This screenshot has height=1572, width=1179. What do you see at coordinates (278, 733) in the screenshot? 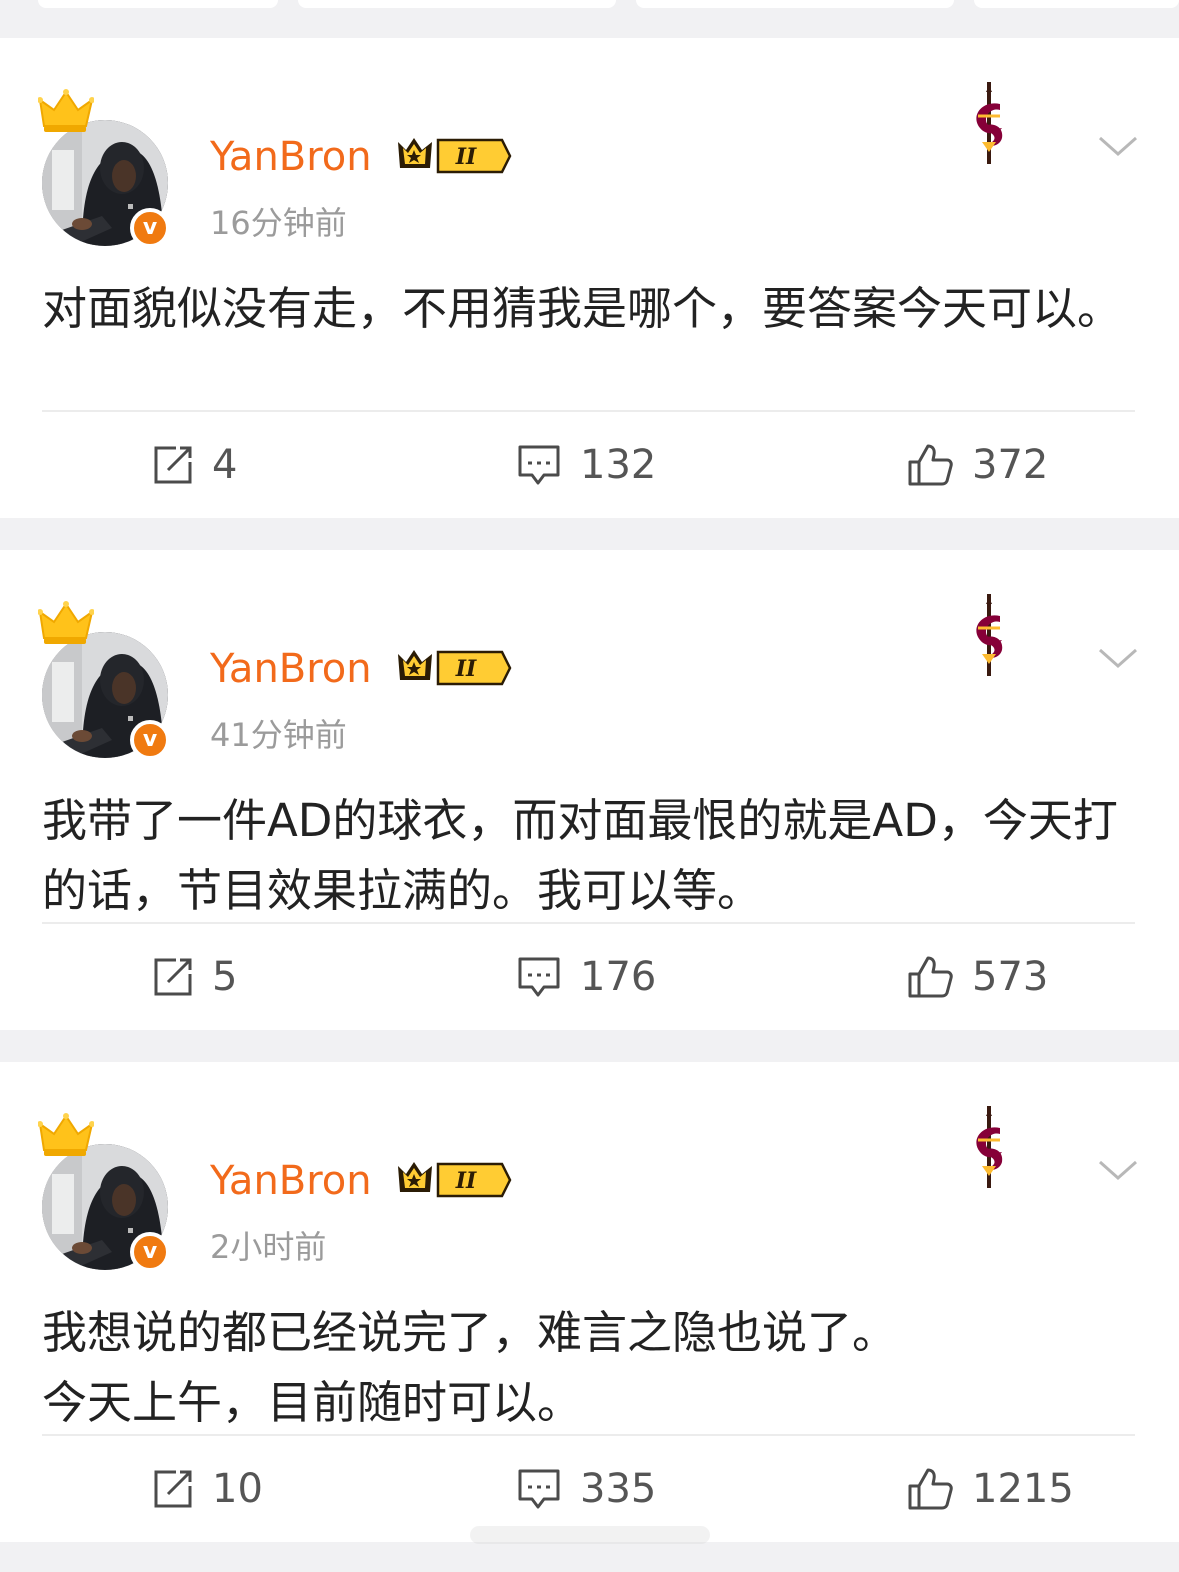
I see `post-timestamp: 41分钟前` at bounding box center [278, 733].